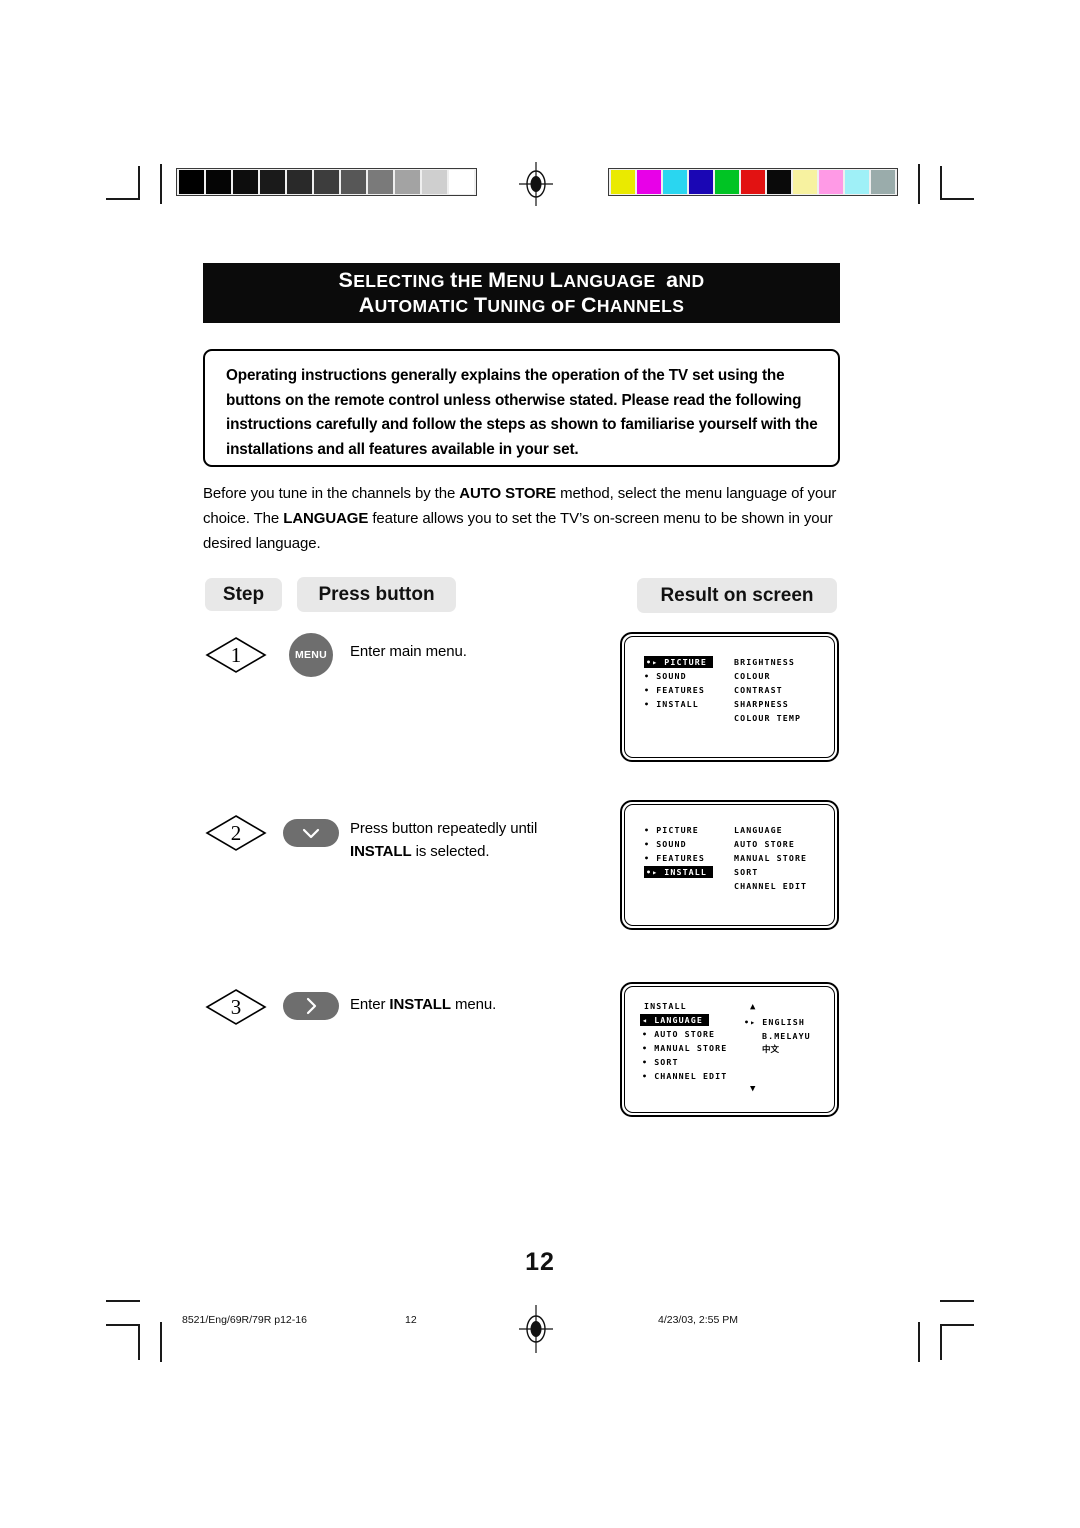 The image size is (1080, 1528). I want to click on osd-highlight-install: •▸ INSTALL, so click(678, 872).